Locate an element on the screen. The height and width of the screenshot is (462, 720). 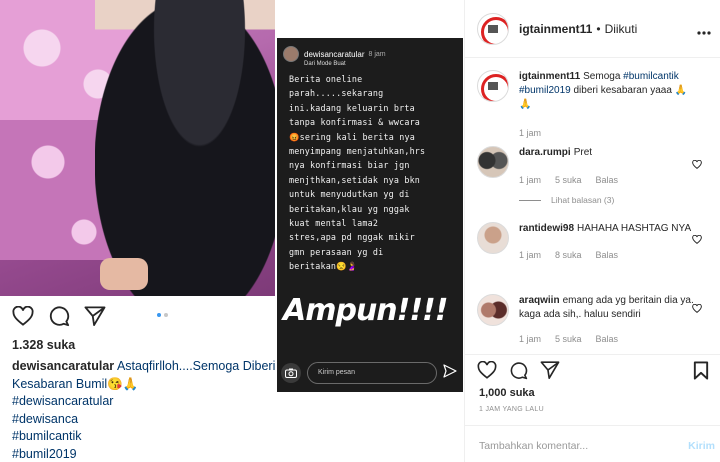
carousel-dot is located at coordinates (166, 315).